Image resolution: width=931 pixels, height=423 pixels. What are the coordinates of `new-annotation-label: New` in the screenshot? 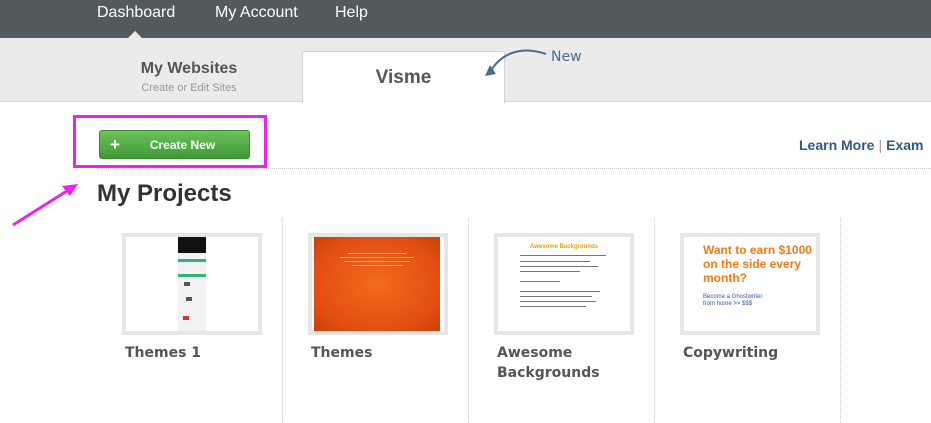 It's located at (566, 57).